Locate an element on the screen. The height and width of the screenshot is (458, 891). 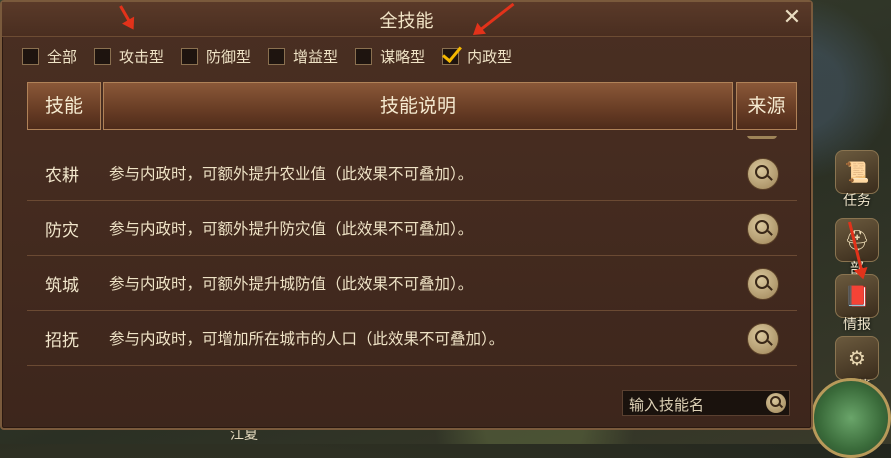
table-row: 防灾 参与内政时，可额外提升防灾值（此效果不可叠加）。 is located at coordinates (412, 228).